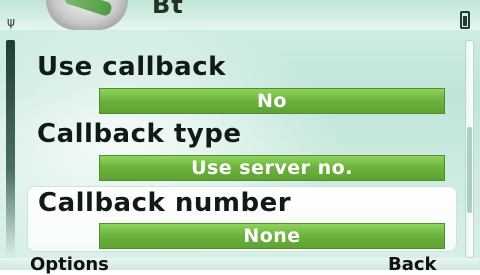 Image resolution: width=480 pixels, height=275 pixels. I want to click on options-softkey: Options, so click(69, 264).